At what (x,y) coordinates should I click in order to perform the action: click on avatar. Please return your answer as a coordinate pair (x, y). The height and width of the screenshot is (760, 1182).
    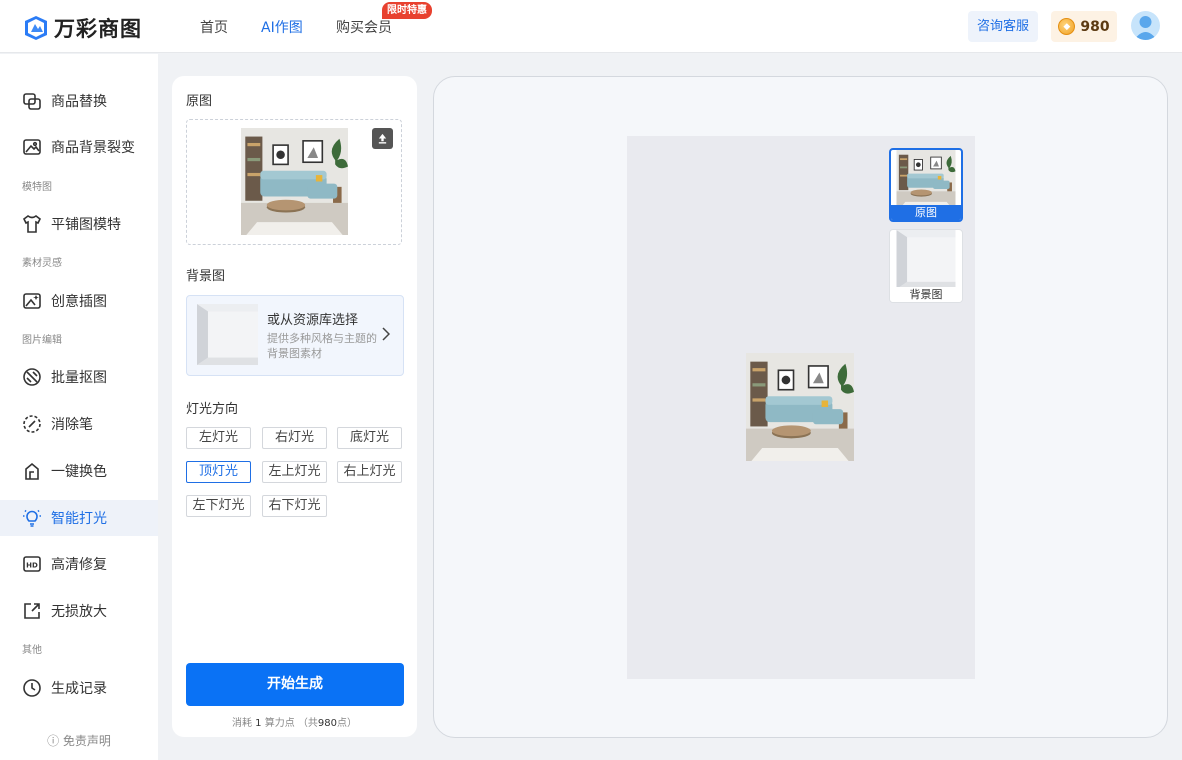
    Looking at the image, I should click on (1145, 25).